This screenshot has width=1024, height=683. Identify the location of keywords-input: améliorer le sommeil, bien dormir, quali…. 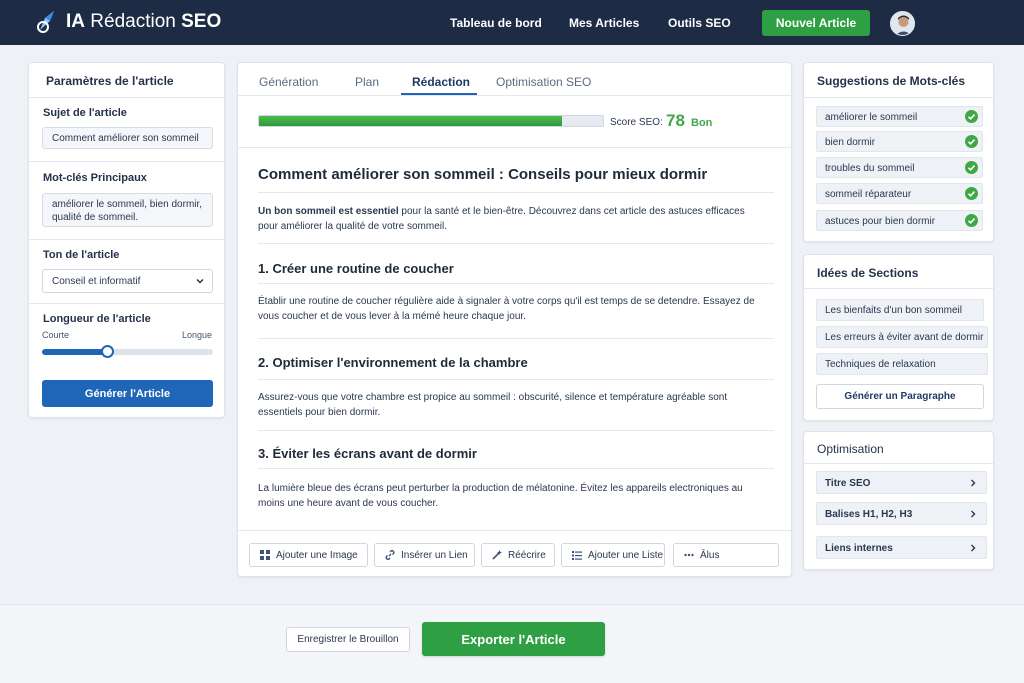
(127, 210).